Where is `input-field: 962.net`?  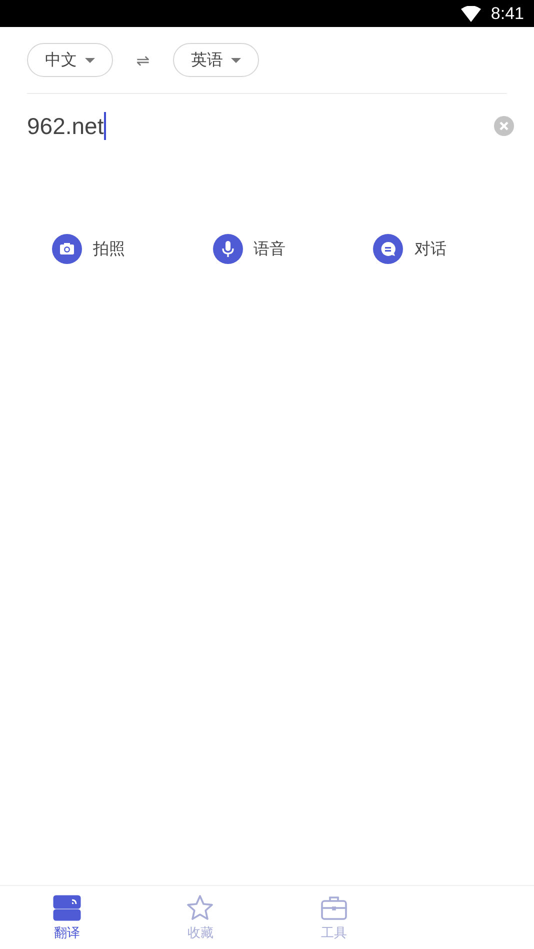
input-field: 962.net is located at coordinates (66, 126).